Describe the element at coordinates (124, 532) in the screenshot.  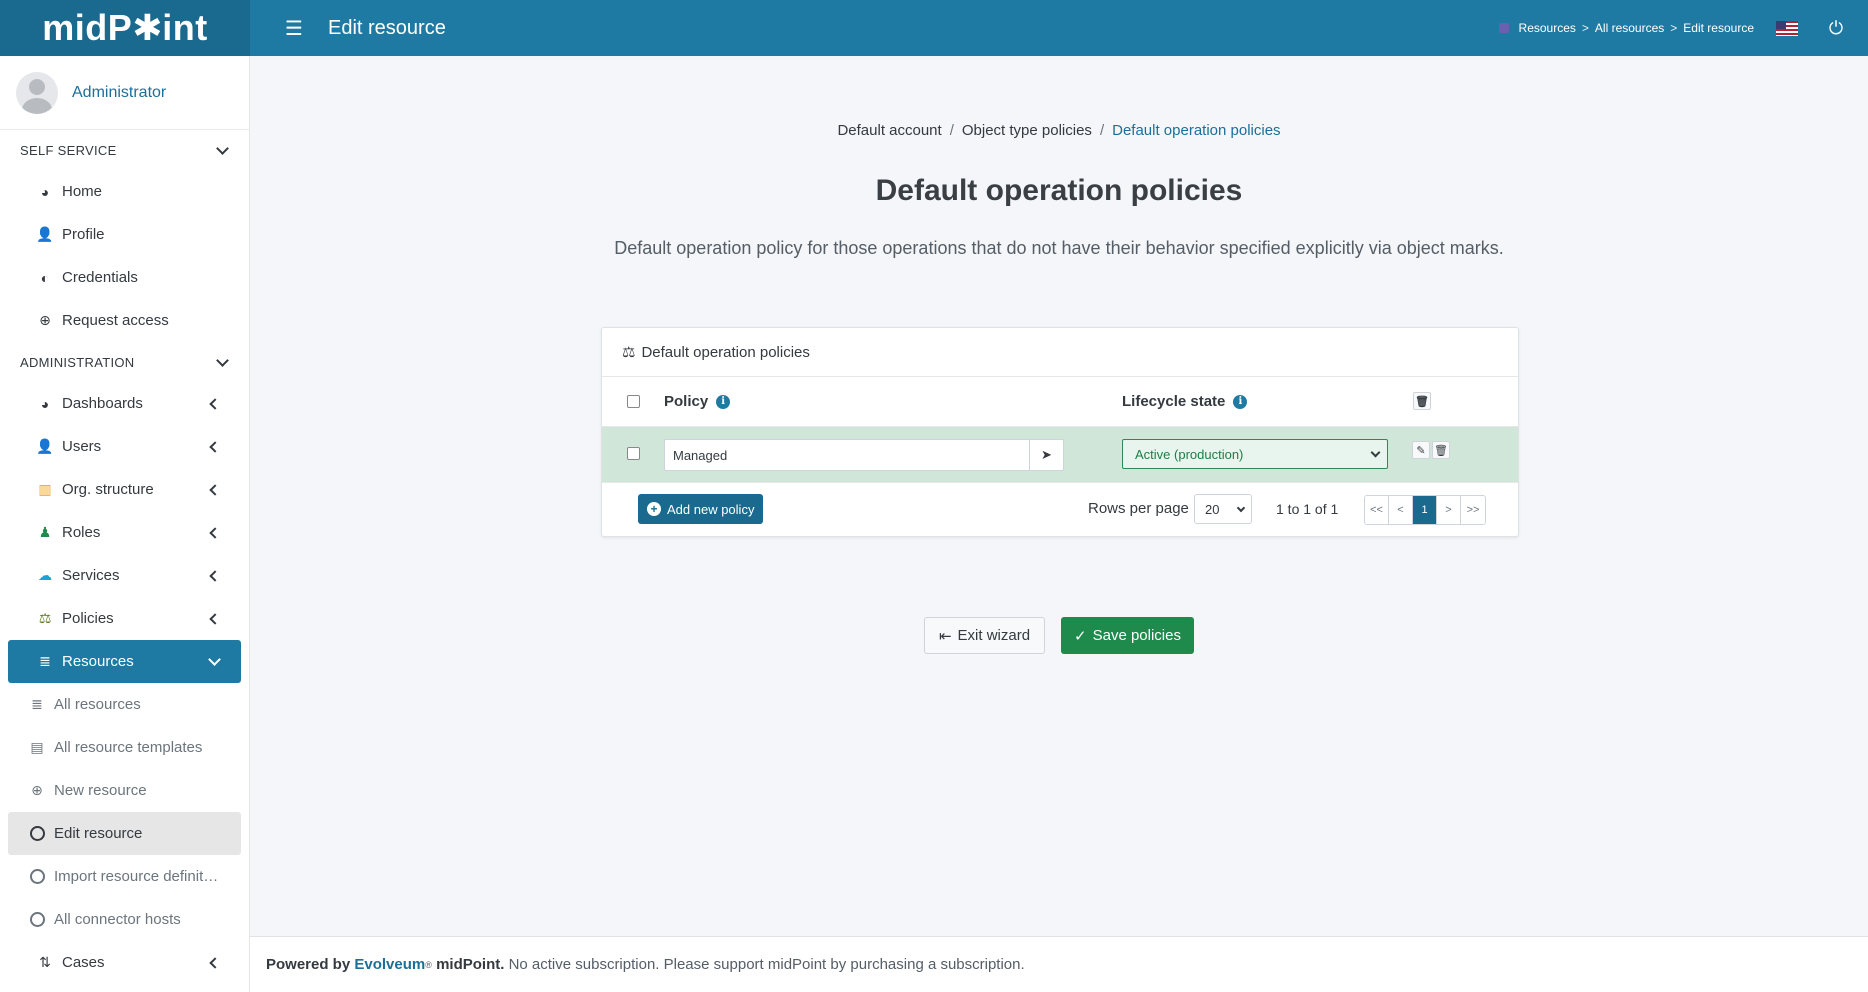
I see `sidebar-item-roles: ♟ Roles` at that location.